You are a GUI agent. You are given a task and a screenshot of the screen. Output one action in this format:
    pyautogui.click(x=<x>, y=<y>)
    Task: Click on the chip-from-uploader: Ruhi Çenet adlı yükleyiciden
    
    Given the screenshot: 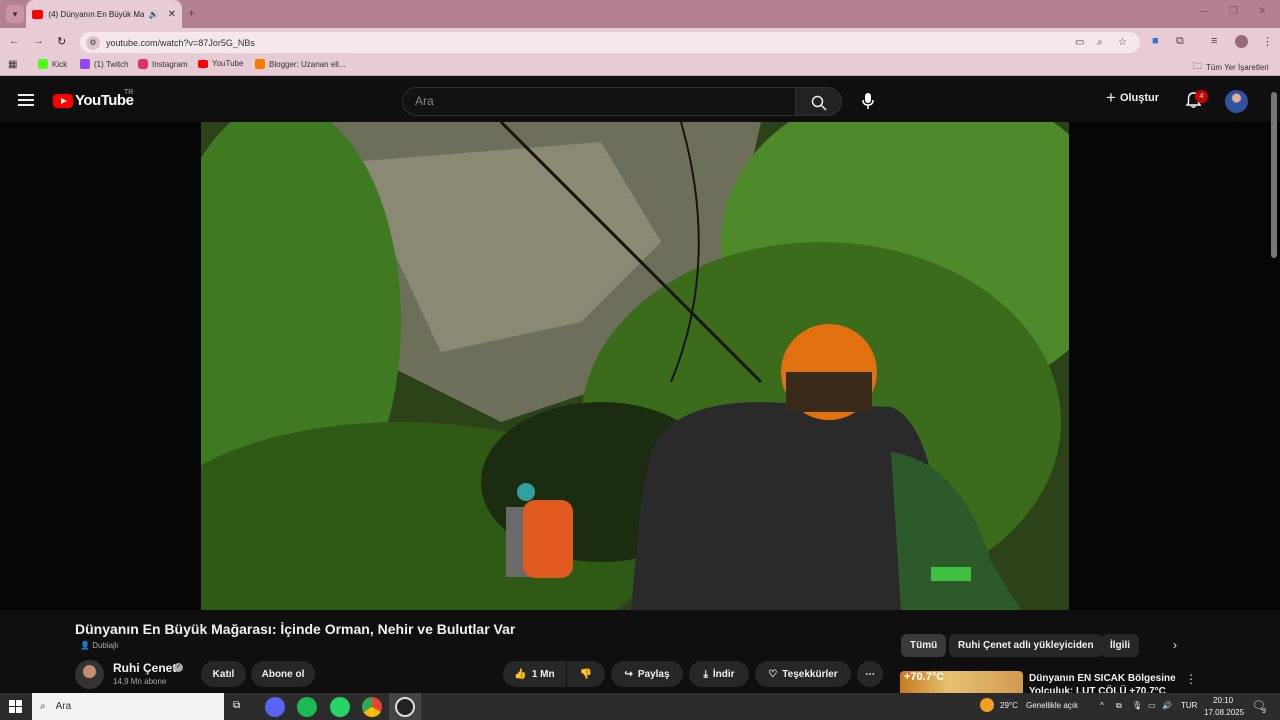 What is the action you would take?
    pyautogui.click(x=1026, y=645)
    